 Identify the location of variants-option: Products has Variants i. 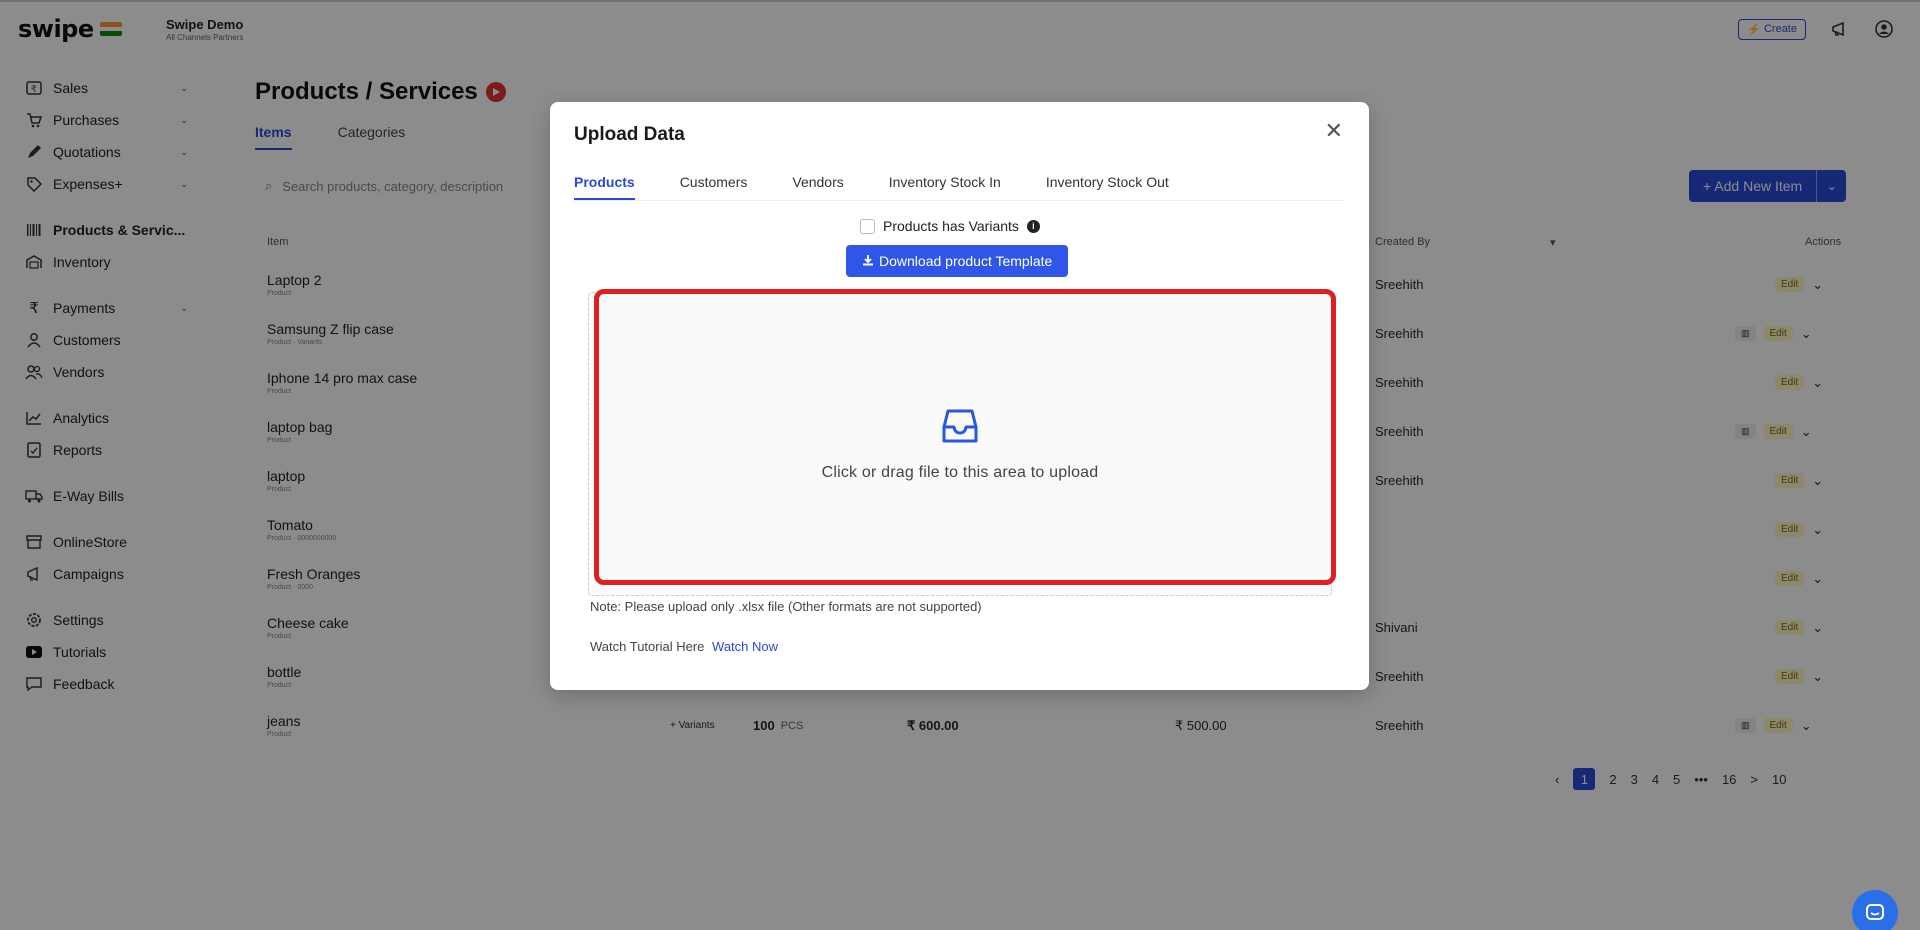
(950, 226).